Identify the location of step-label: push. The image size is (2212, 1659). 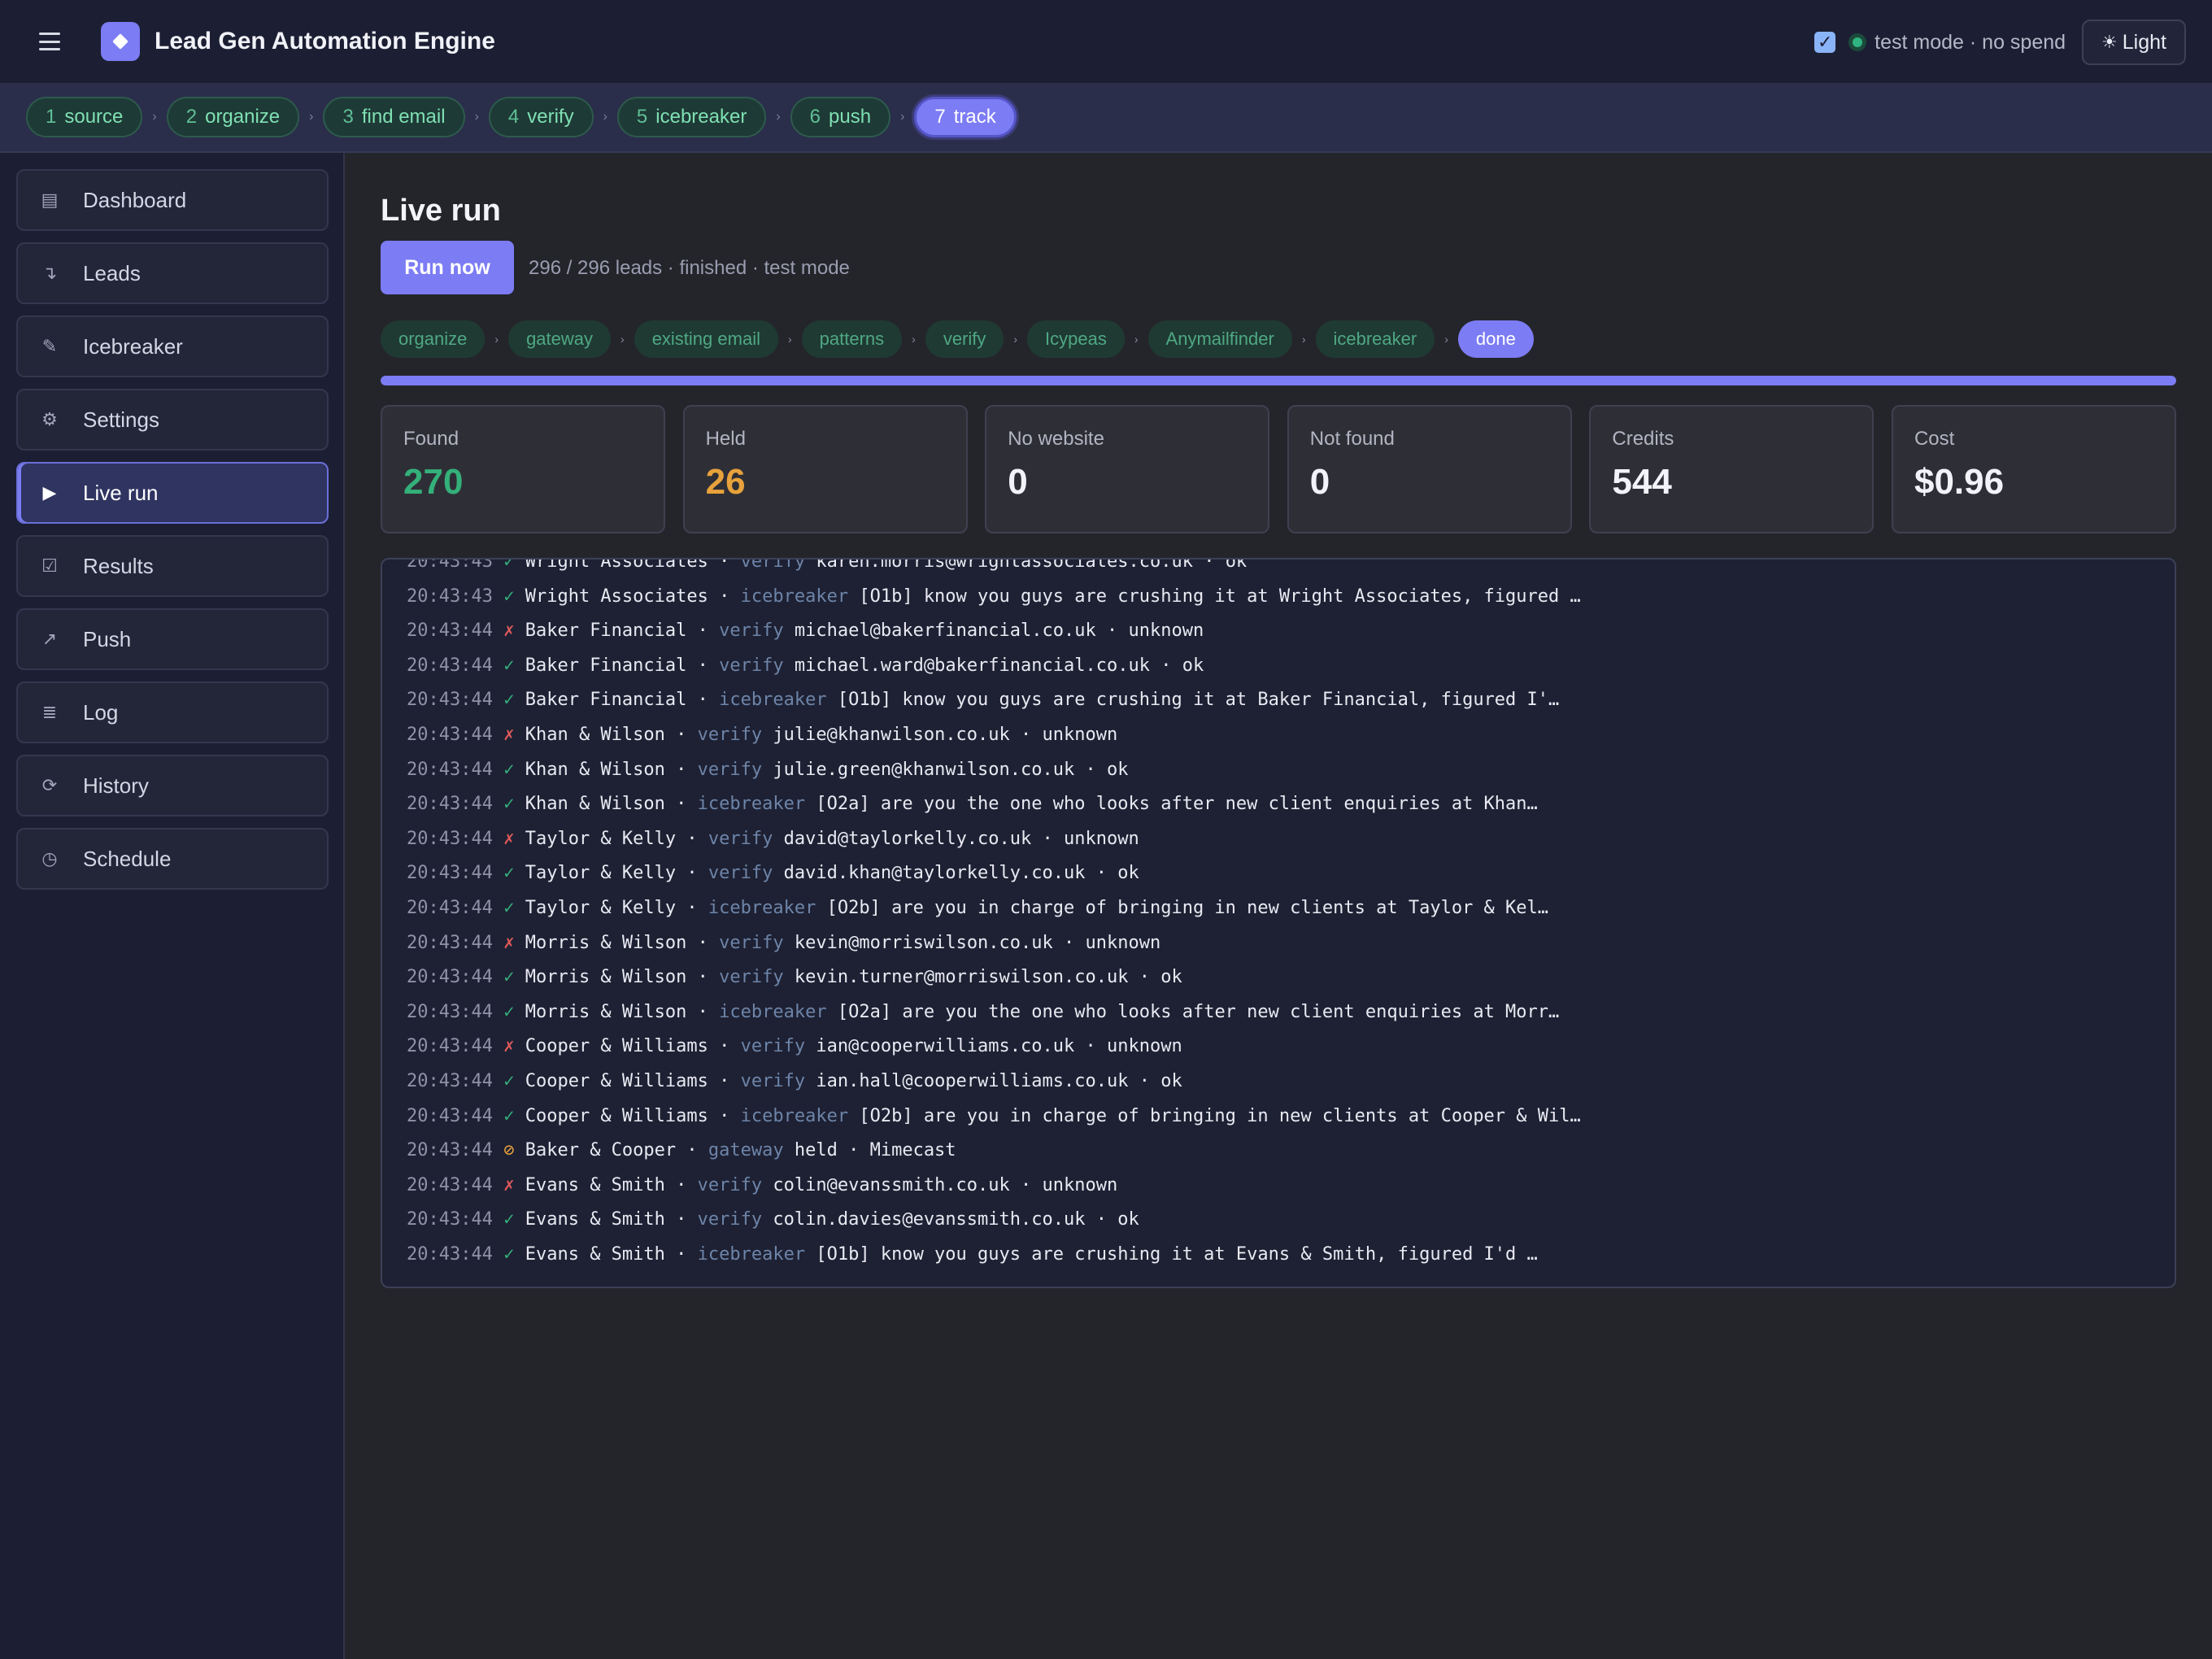
(850, 117).